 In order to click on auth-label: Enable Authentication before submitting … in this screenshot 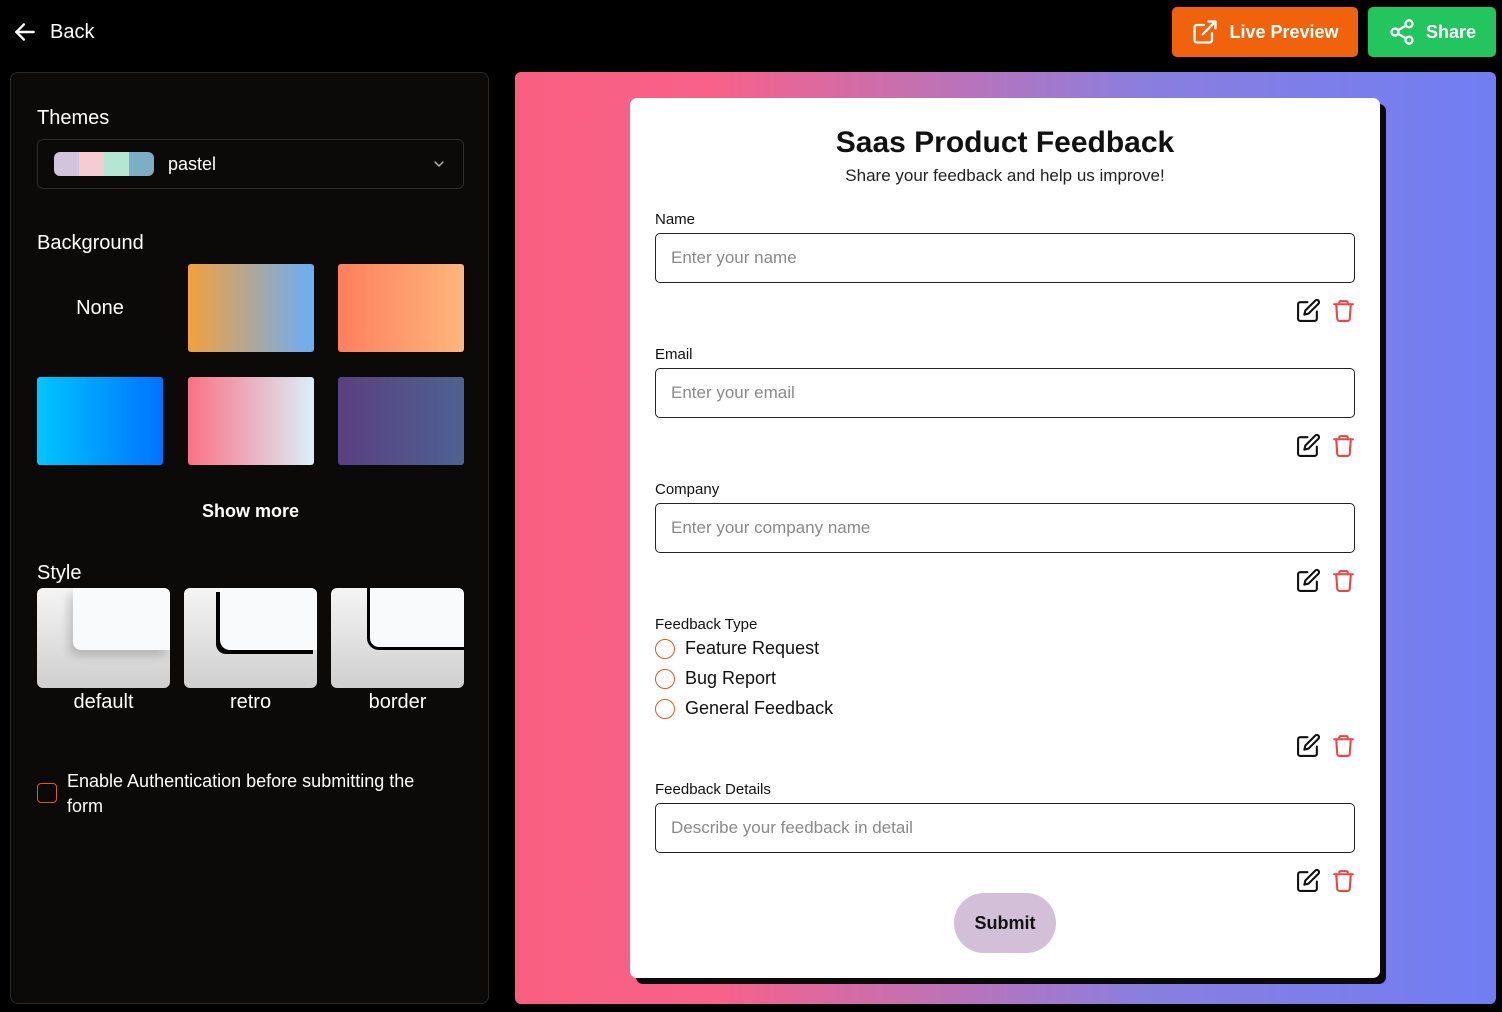, I will do `click(241, 793)`.